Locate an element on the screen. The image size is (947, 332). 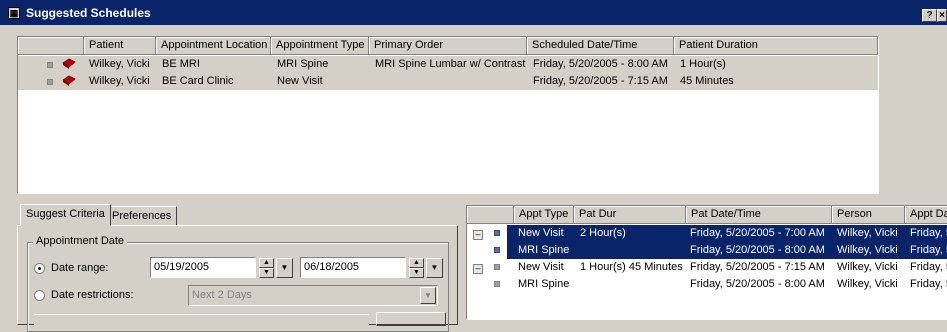
cell-order: MRI Spine Lumbar w/ Contrast is located at coordinates (450, 64).